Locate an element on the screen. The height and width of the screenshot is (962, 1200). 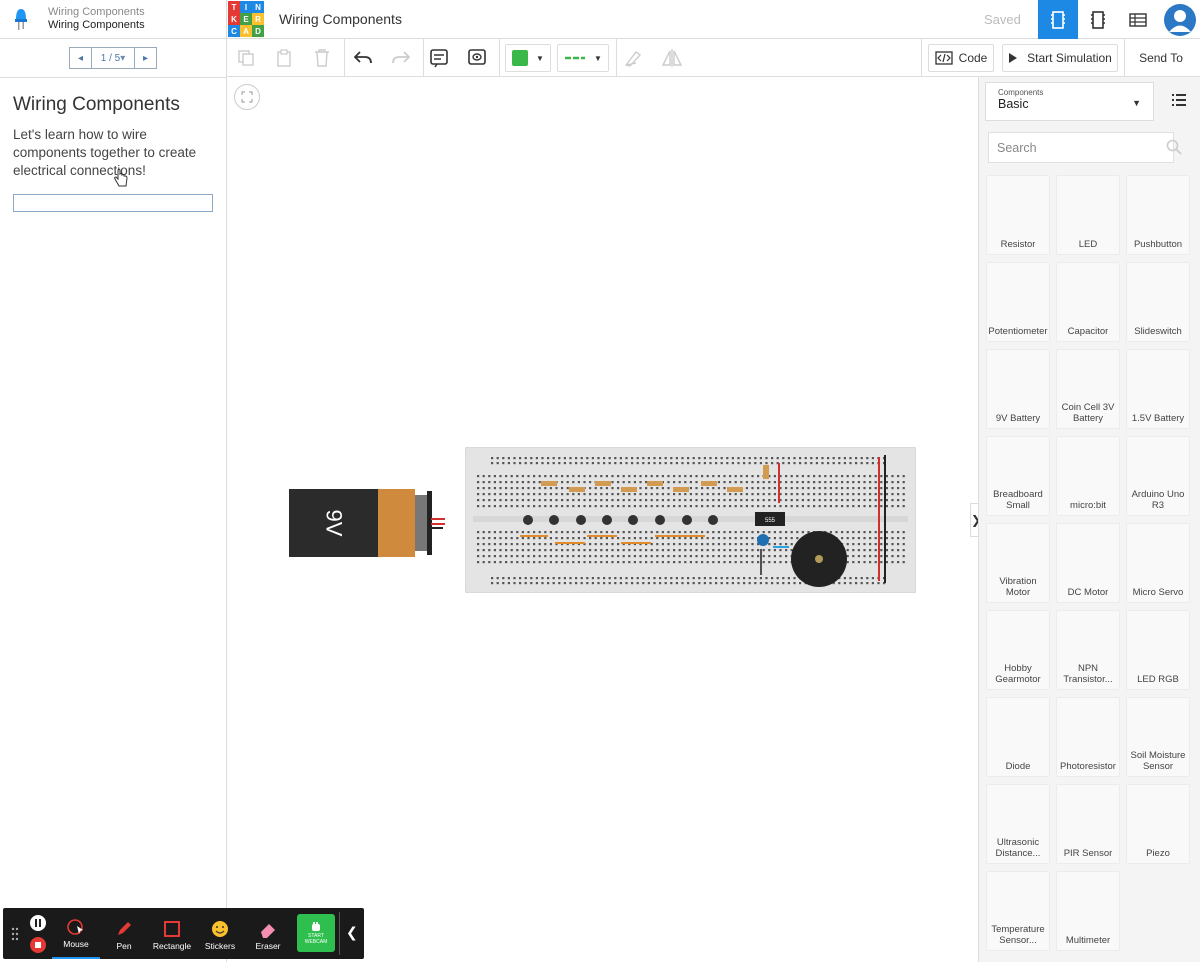
schematic-view-button is located at coordinates (1098, 19).